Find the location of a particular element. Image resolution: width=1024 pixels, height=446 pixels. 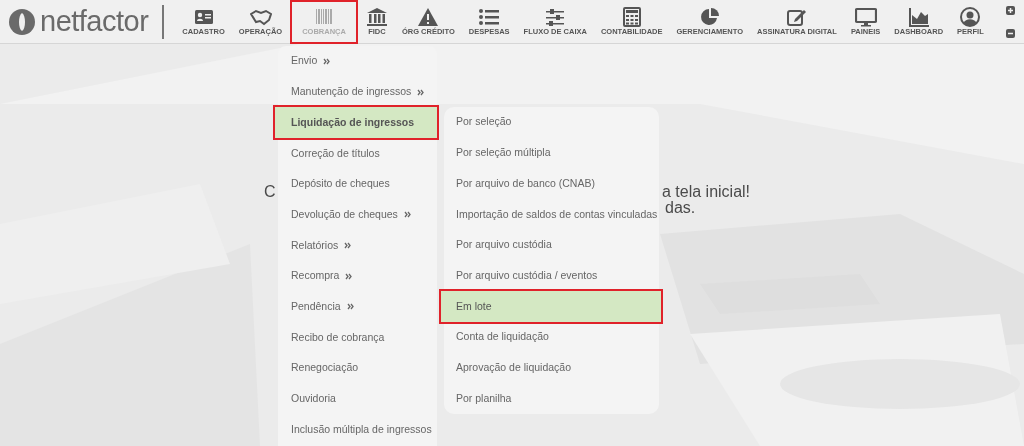

menu-item: Em lote is located at coordinates (551, 306).